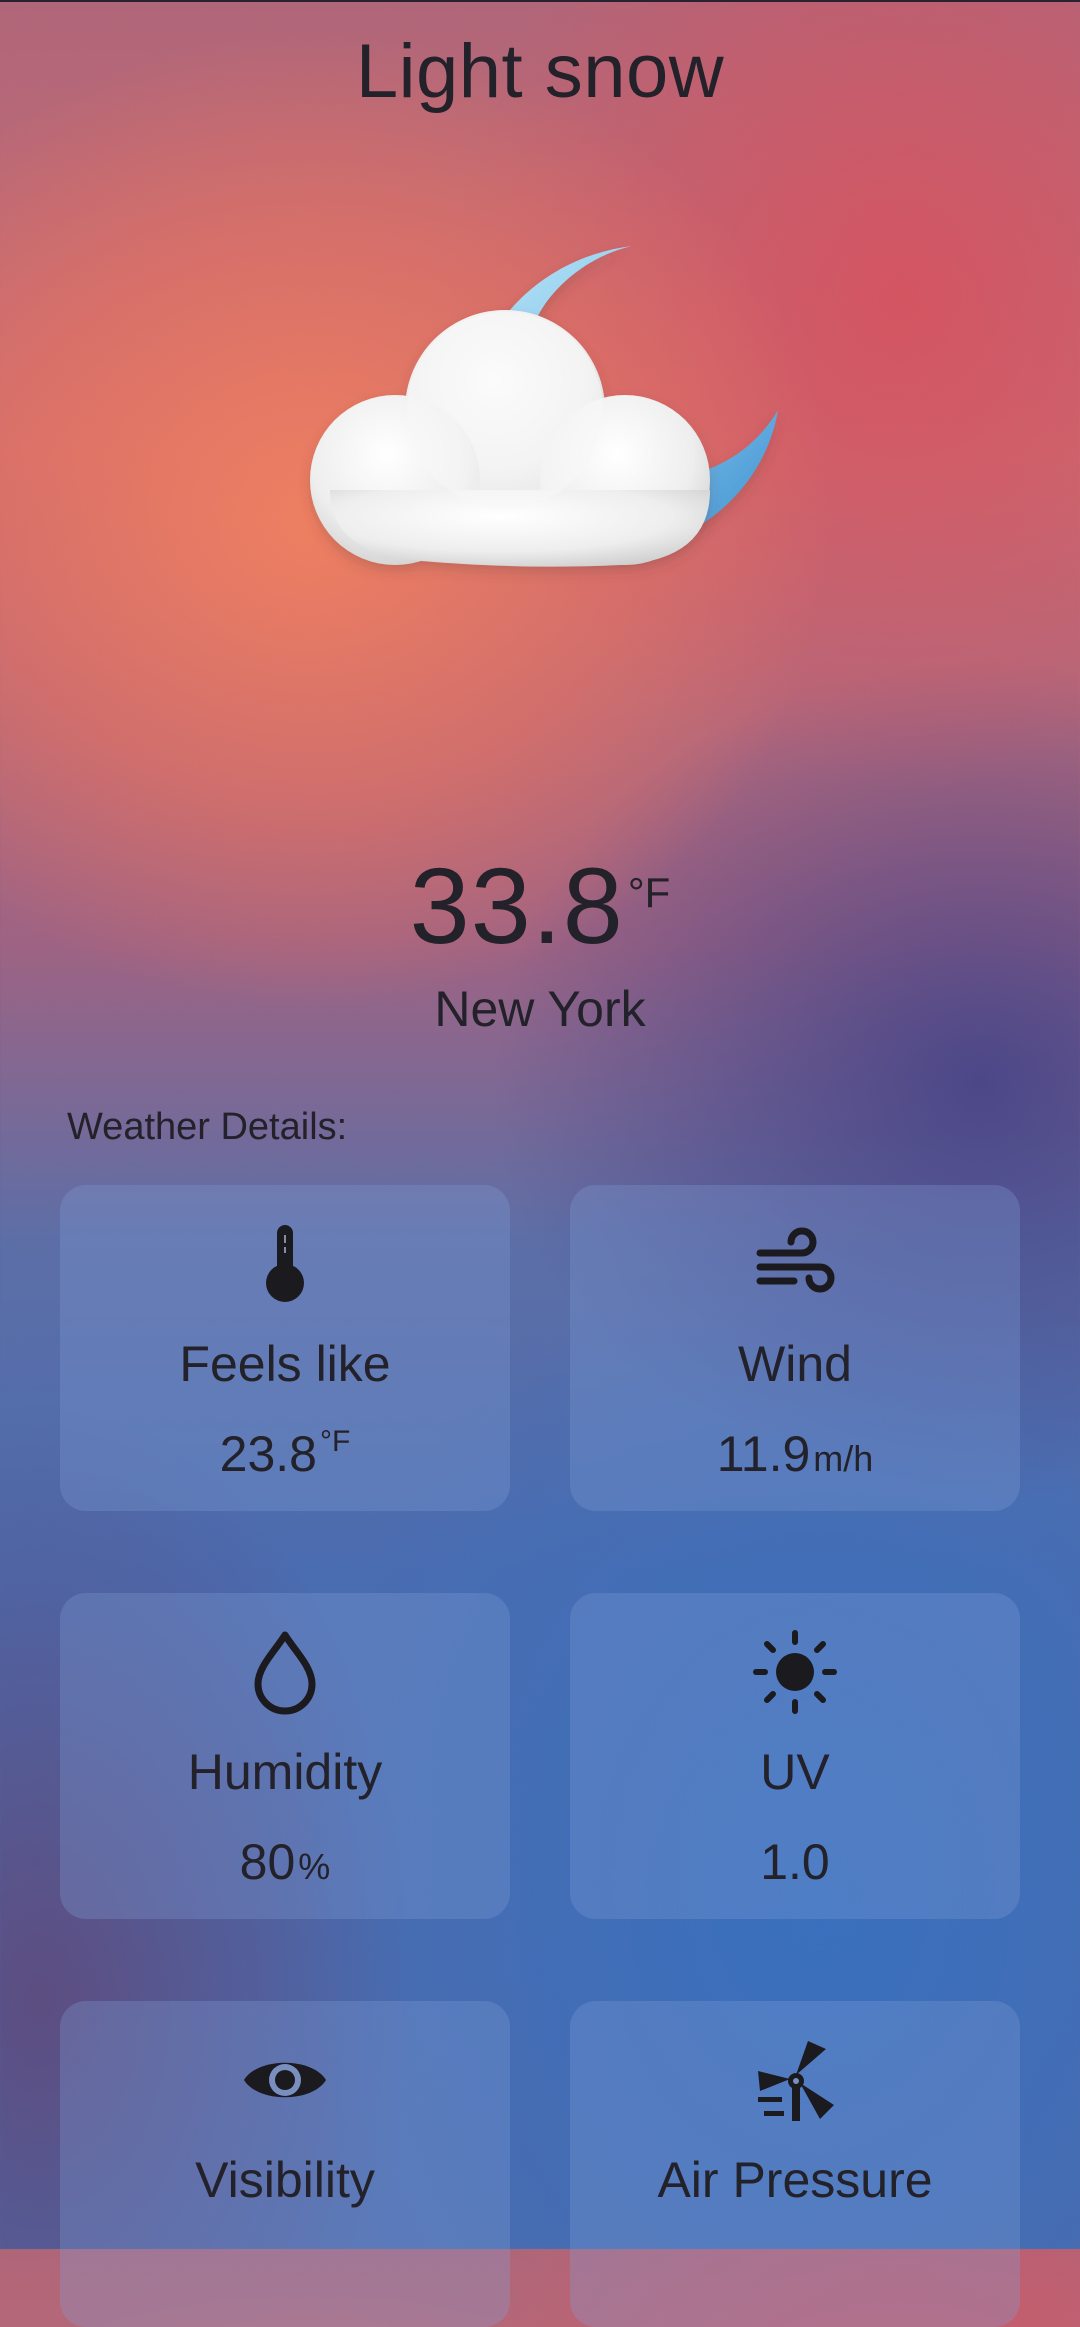 This screenshot has height=2327, width=1080. I want to click on city-name: New York, so click(540, 1009).